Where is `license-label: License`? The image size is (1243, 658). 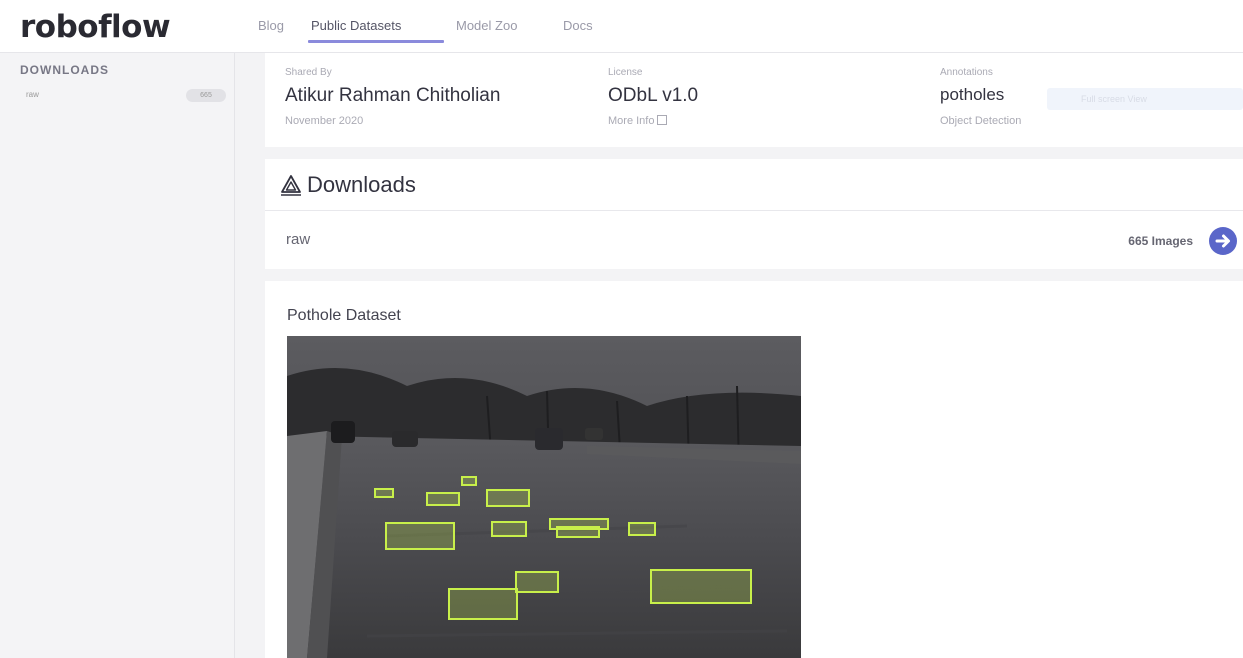
license-label: License is located at coordinates (625, 72).